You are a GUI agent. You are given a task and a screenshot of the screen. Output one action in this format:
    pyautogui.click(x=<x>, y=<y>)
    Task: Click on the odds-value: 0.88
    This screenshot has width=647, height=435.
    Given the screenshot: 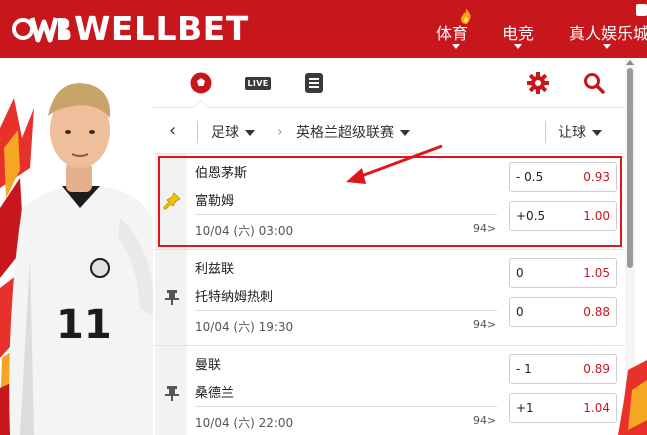 What is the action you would take?
    pyautogui.click(x=596, y=312)
    